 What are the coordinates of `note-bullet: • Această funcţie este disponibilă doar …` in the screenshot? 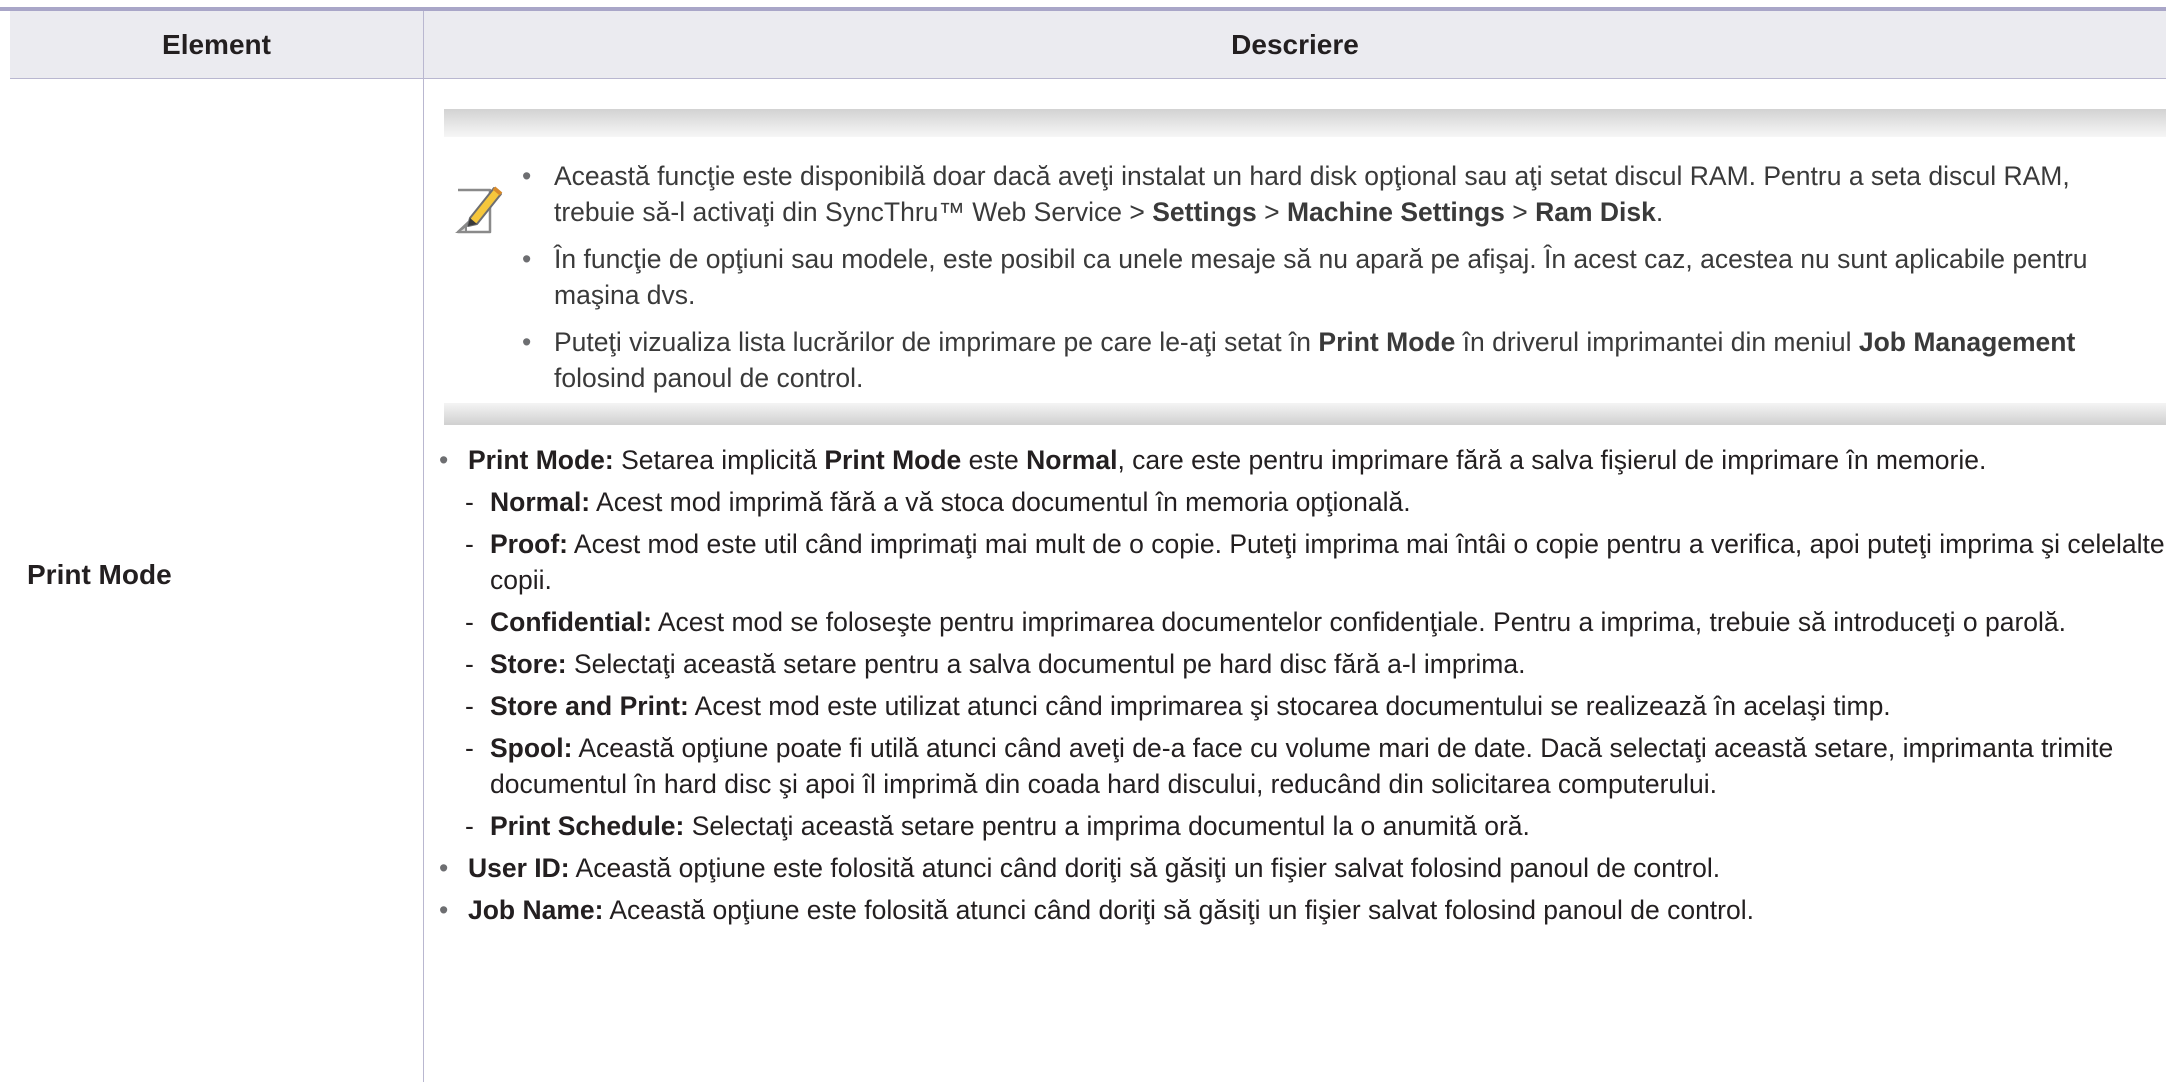 It's located at (1334, 194).